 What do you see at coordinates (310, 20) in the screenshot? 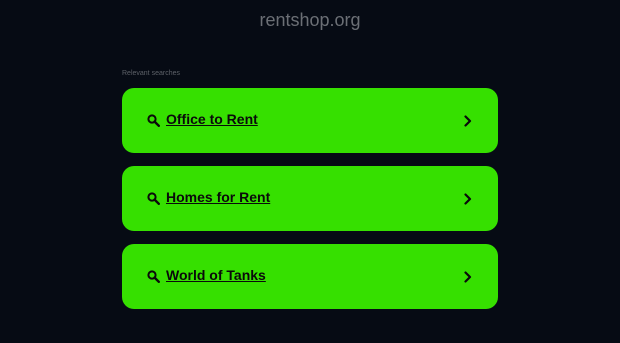
I see `domain-title: rentshop.org` at bounding box center [310, 20].